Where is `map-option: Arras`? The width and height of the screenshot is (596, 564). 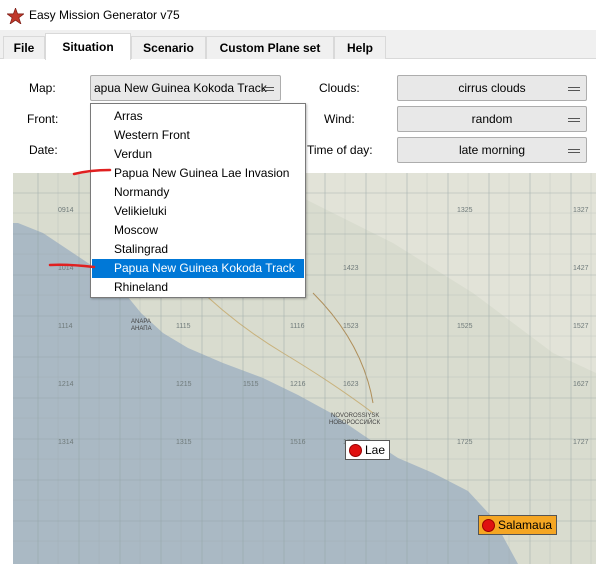 map-option: Arras is located at coordinates (198, 116).